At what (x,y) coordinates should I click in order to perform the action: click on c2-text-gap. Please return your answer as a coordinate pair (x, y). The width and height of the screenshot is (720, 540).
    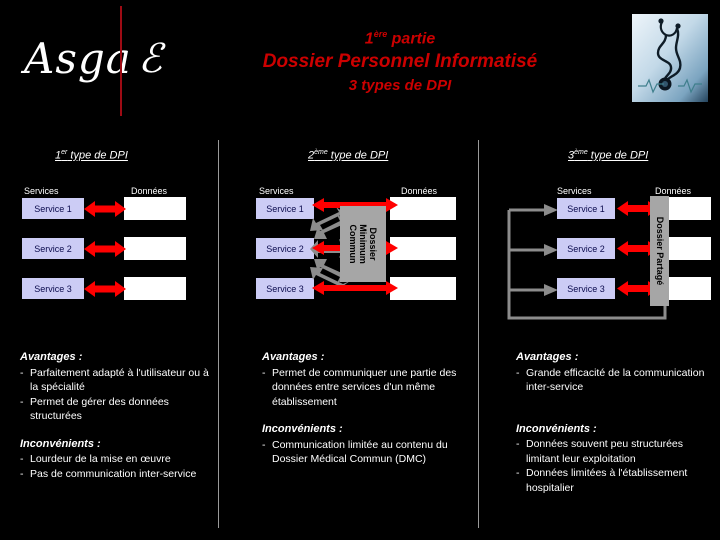
    Looking at the image, I should click on (359, 415).